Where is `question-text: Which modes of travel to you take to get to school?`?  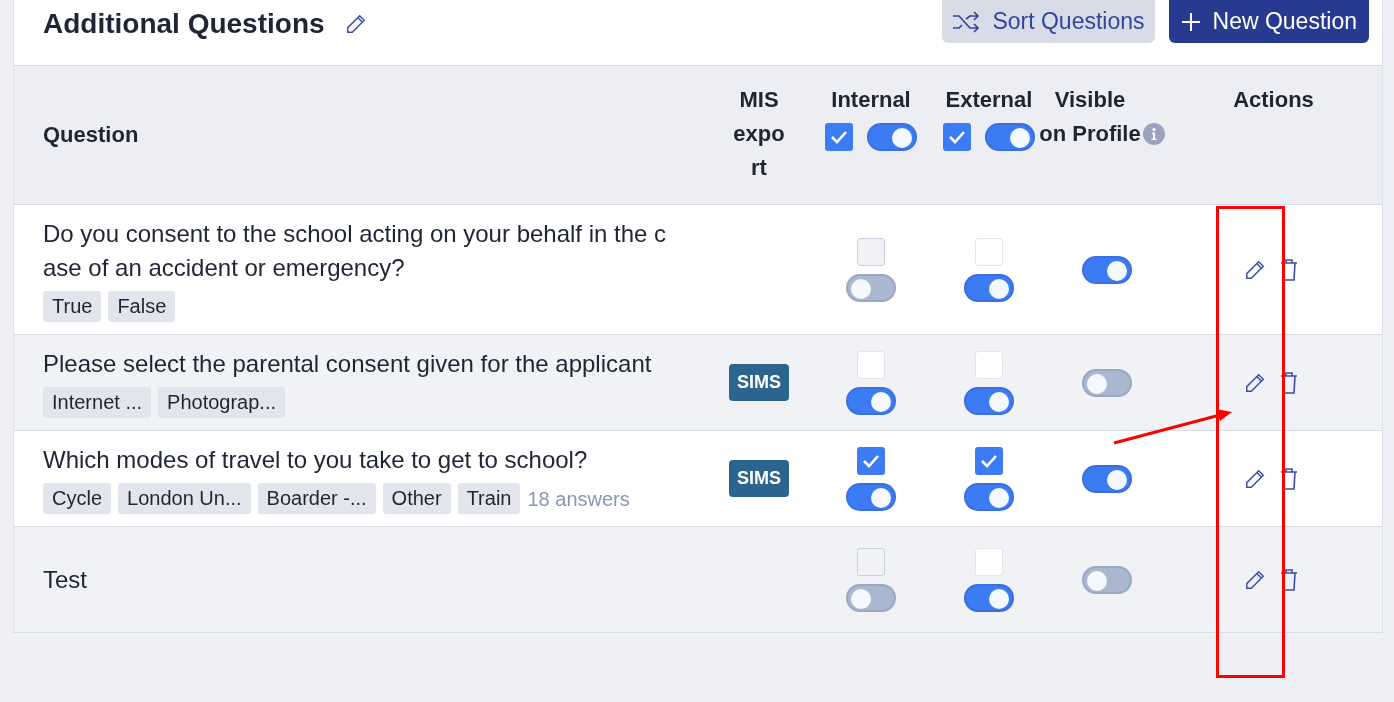
question-text: Which modes of travel to you take to get to school? is located at coordinates (316, 460).